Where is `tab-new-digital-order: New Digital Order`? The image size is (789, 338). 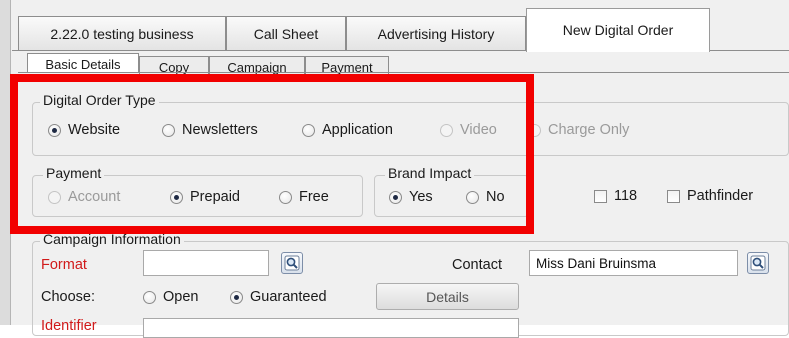 tab-new-digital-order: New Digital Order is located at coordinates (618, 30).